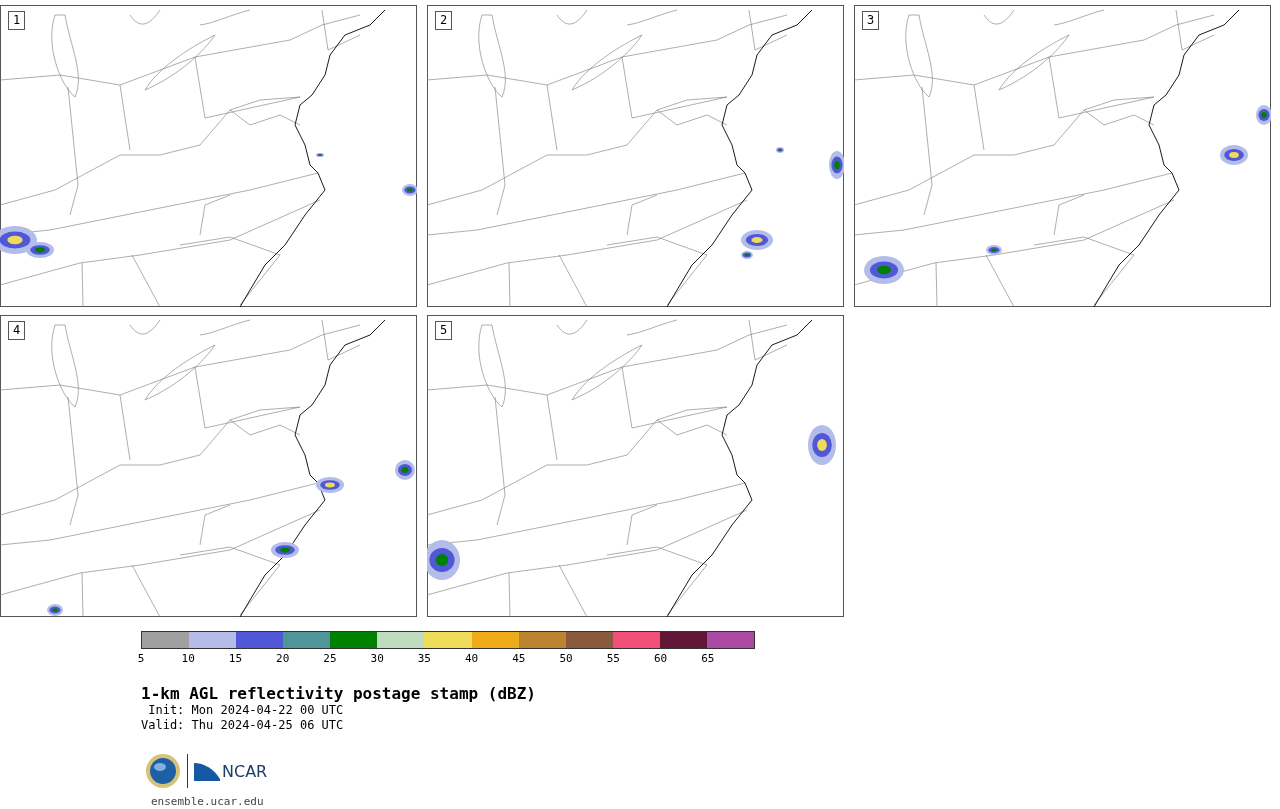  What do you see at coordinates (207, 771) in the screenshot?
I see `swoosh-icon` at bounding box center [207, 771].